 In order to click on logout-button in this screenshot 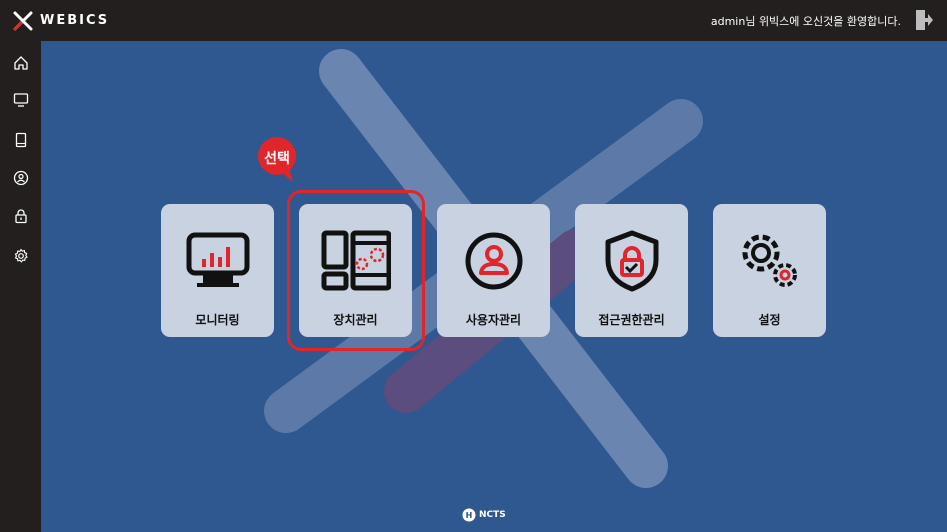, I will do `click(924, 22)`.